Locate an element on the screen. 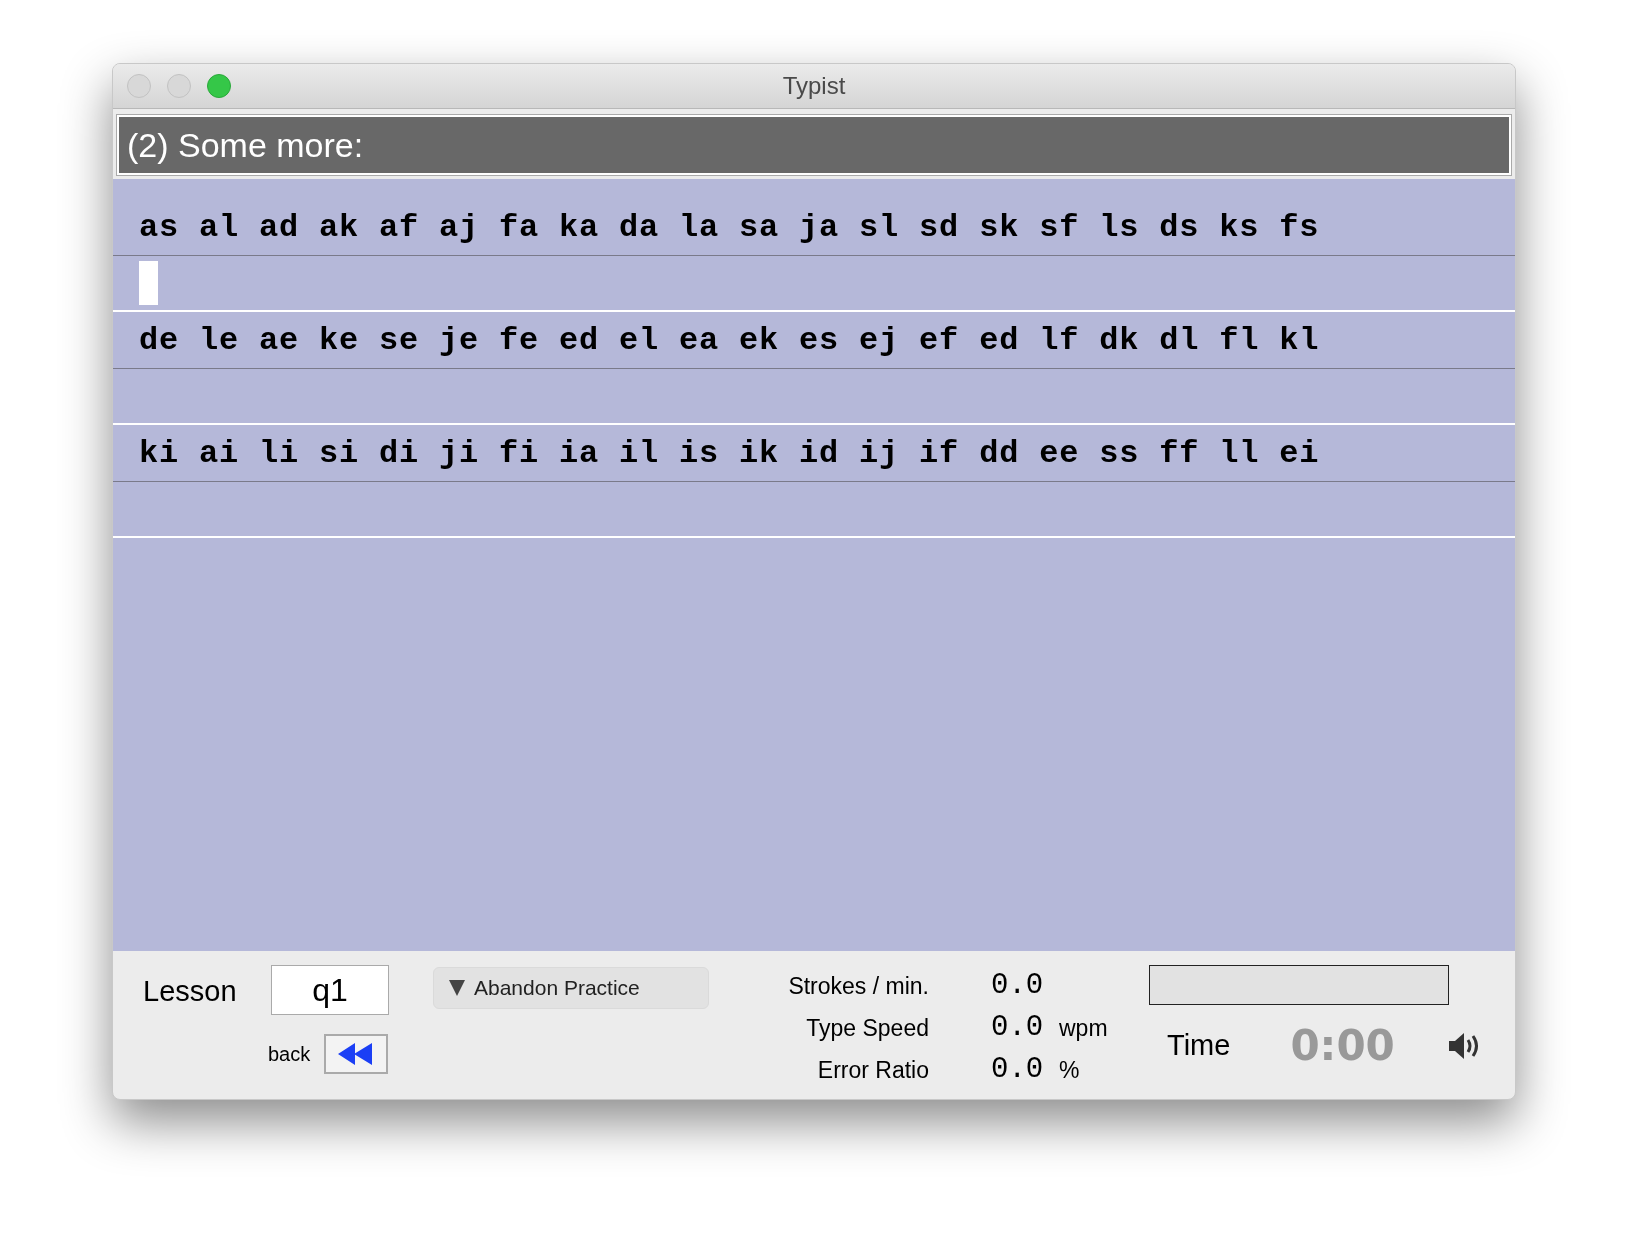  exercise-line: as al ad ak af aj fa ka da la sa ja sl sd sk sf ls ds ks fs is located at coordinates (729, 227).